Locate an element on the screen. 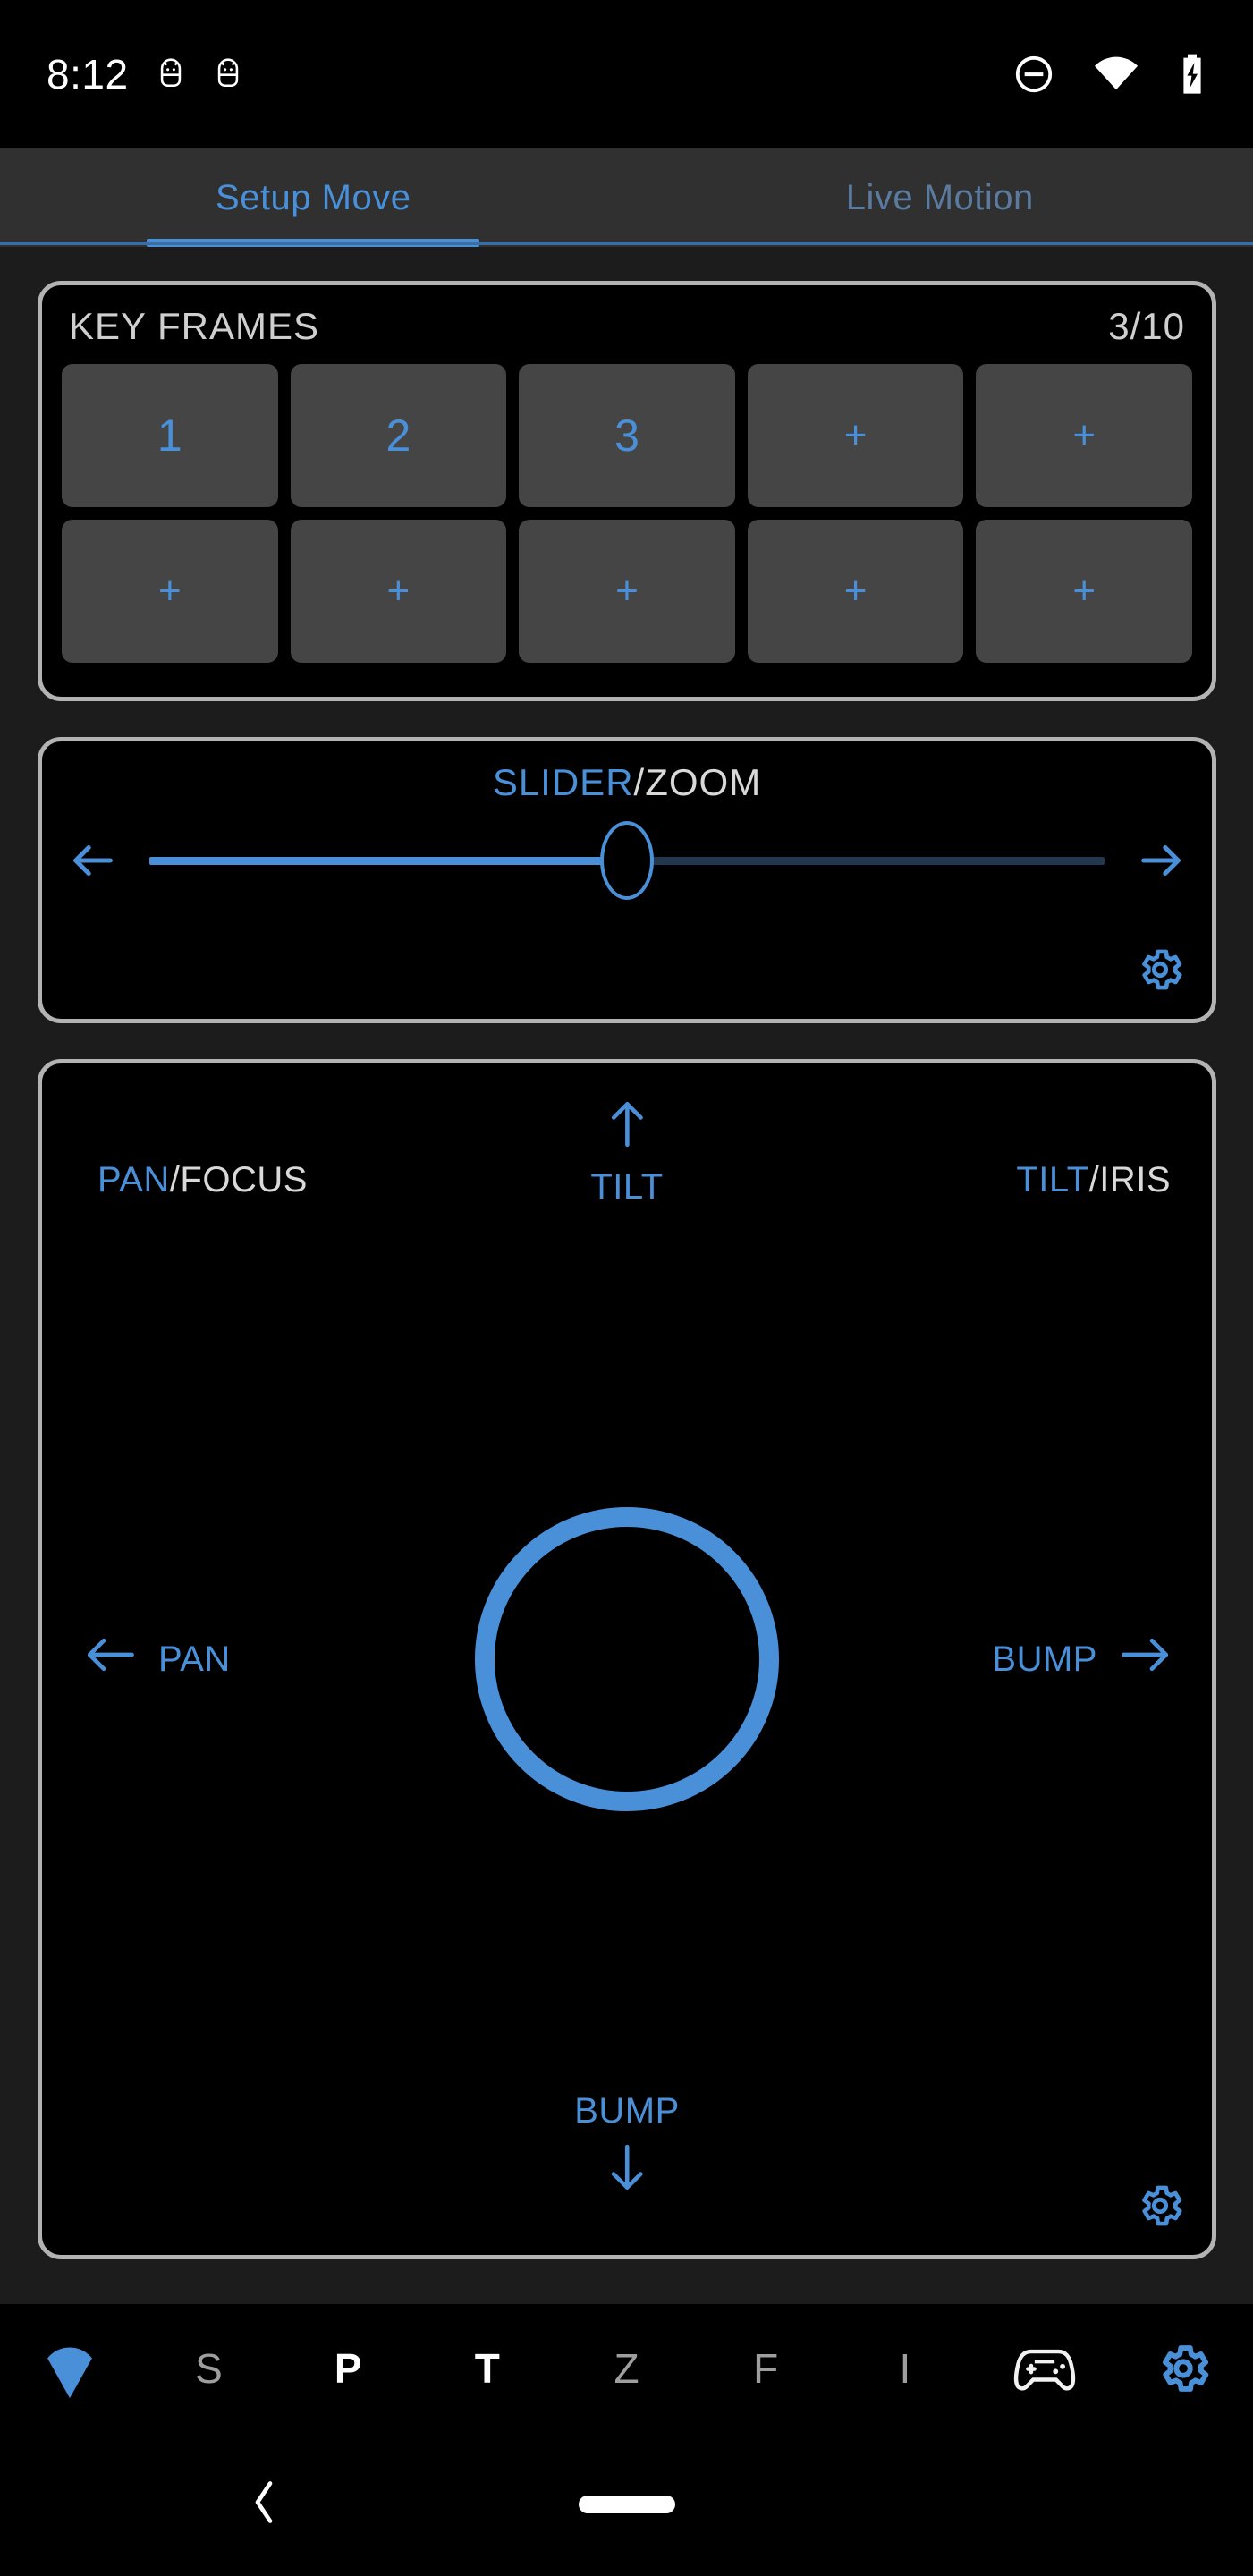 The height and width of the screenshot is (2576, 1253). arrow-up-icon is located at coordinates (627, 1128).